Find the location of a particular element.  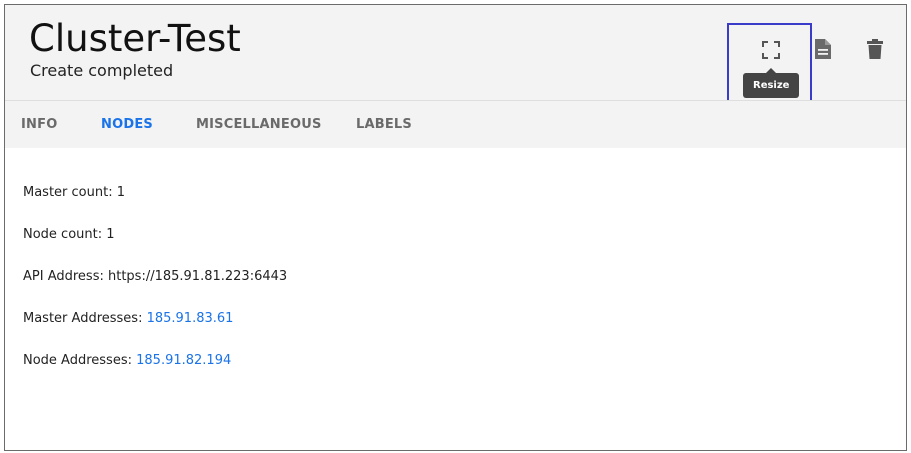

api-address-value: https://185.91.81.223:6443 is located at coordinates (197, 276).